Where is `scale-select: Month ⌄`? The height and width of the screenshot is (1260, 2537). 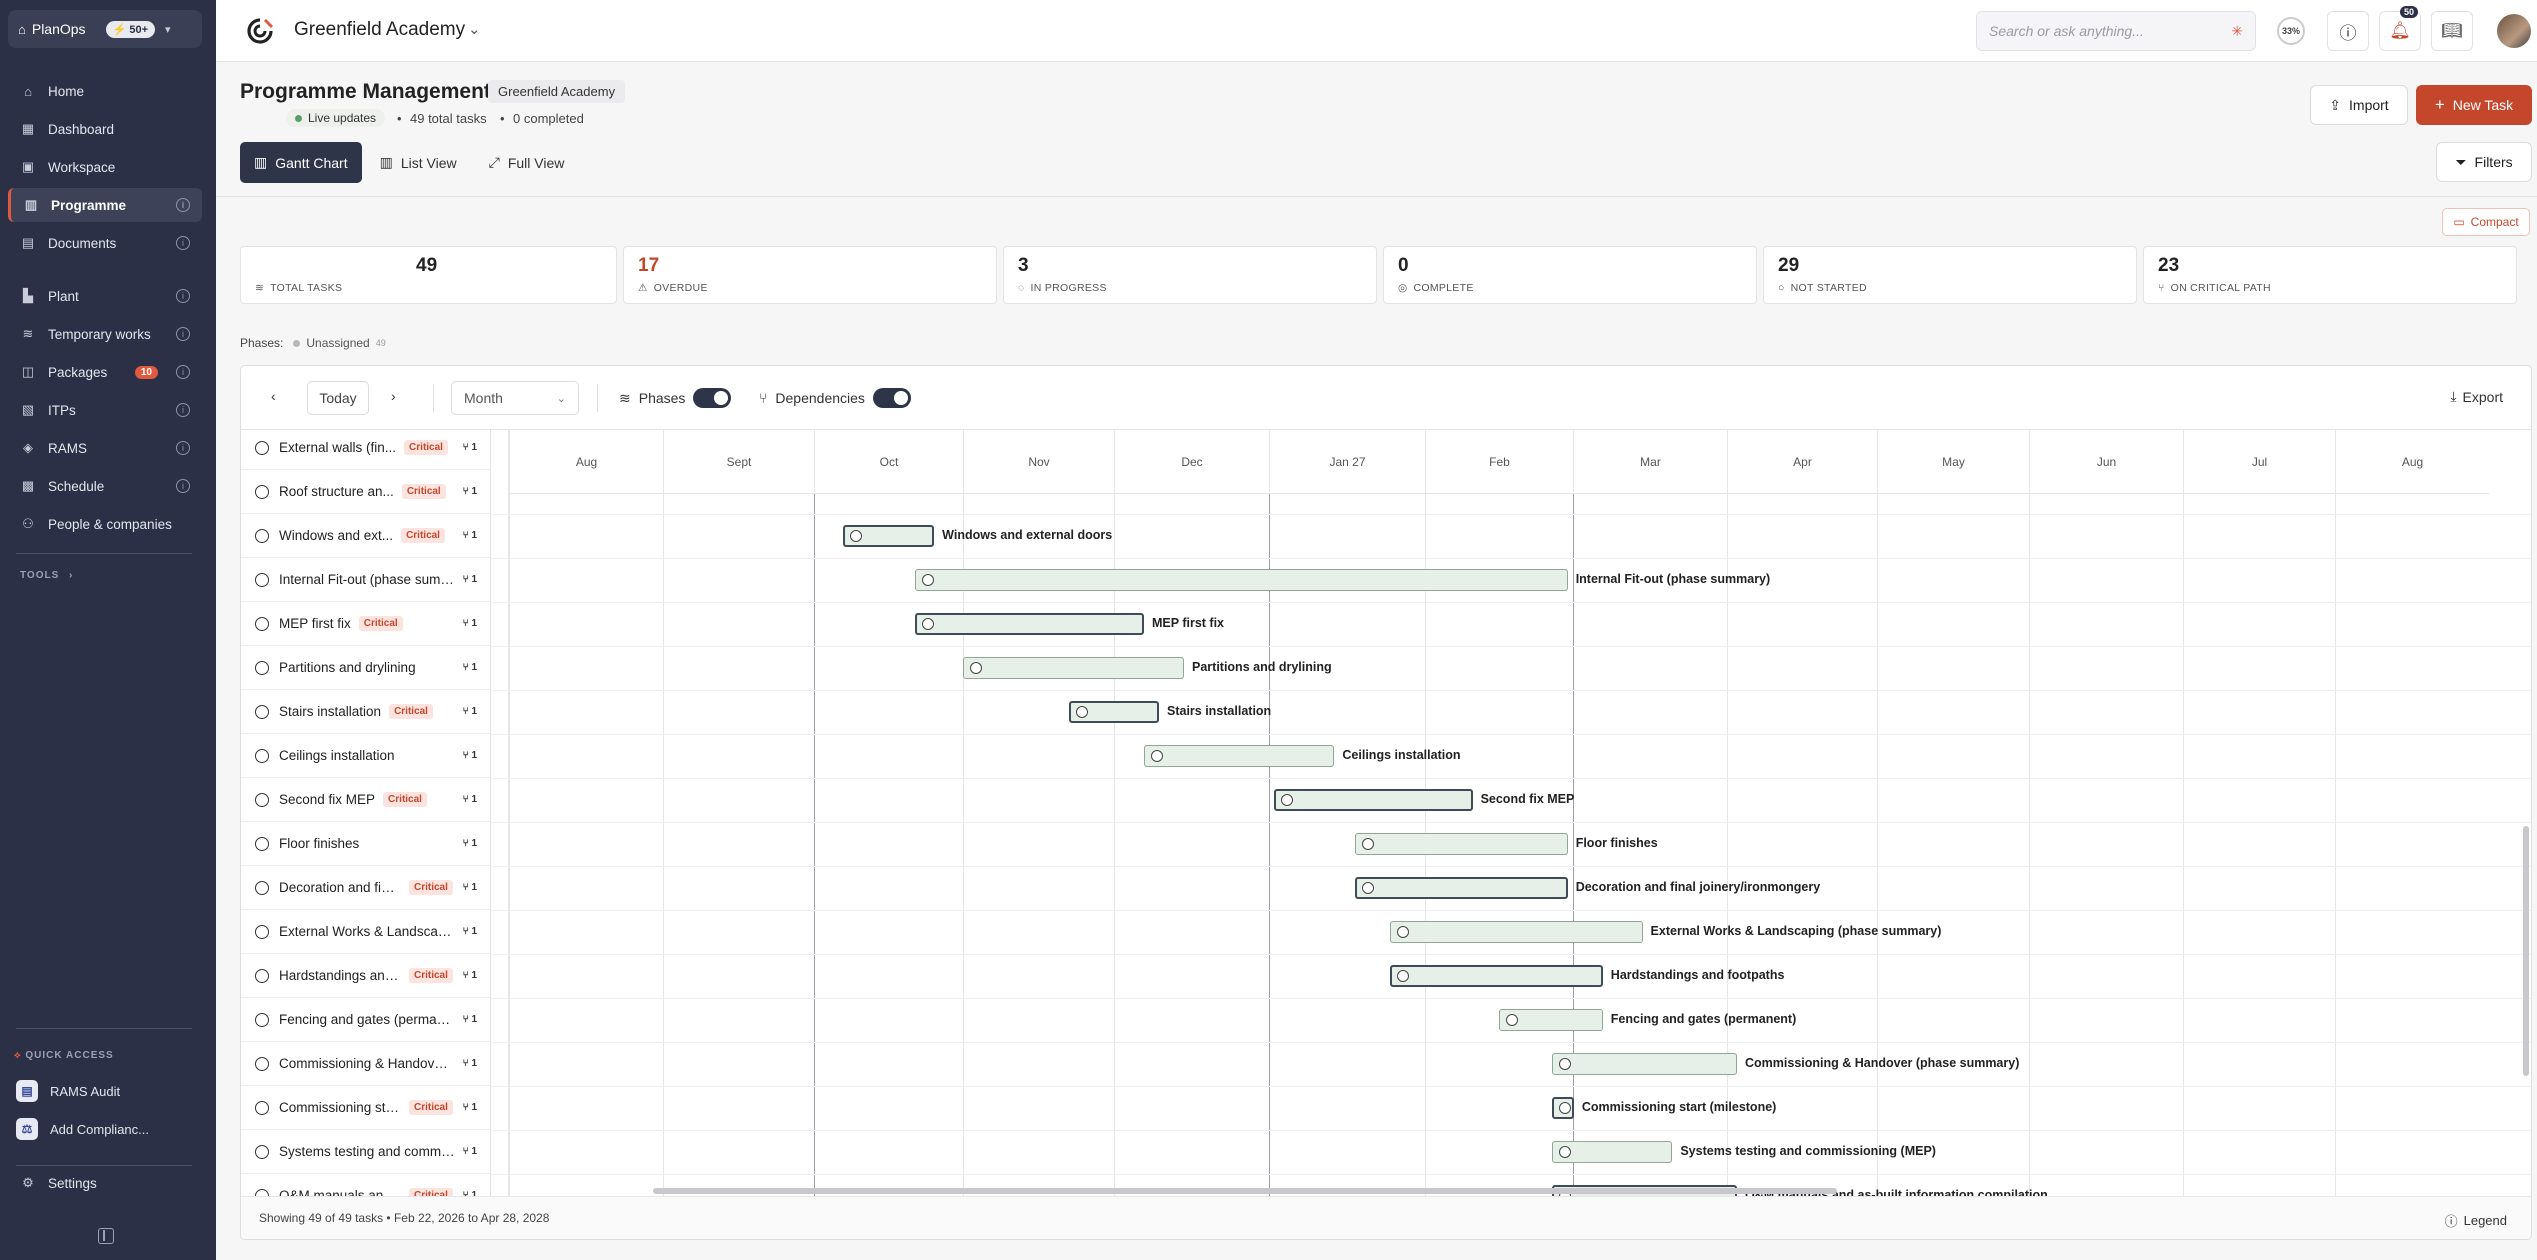 scale-select: Month ⌄ is located at coordinates (515, 398).